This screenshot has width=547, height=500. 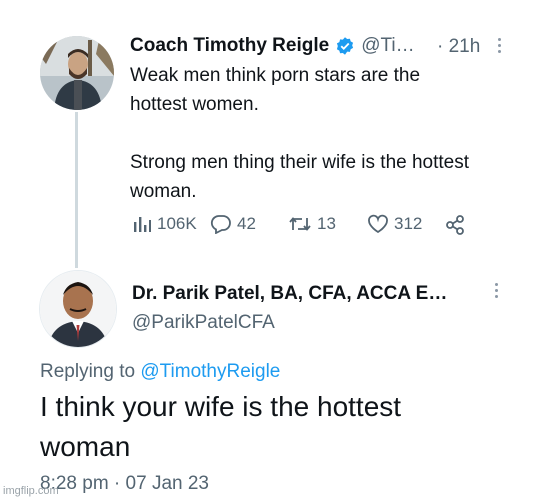 I want to click on tweet-line: Weak men think porn stars are the, so click(x=275, y=75).